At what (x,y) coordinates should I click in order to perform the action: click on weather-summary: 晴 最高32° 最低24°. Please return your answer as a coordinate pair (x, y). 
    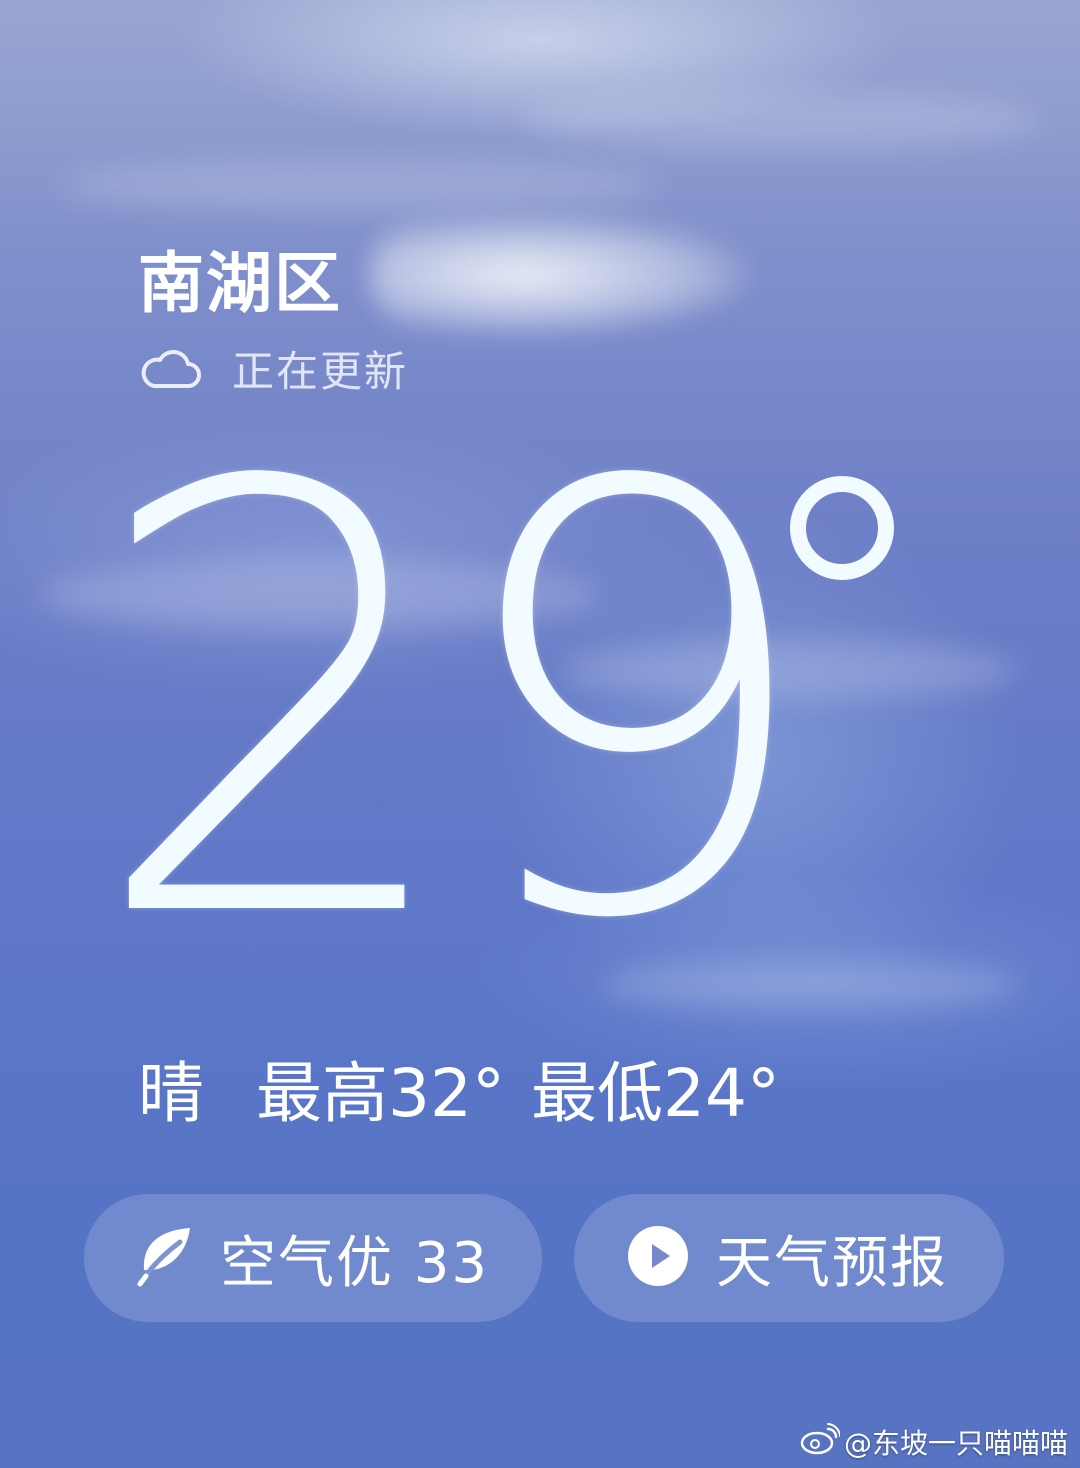
    Looking at the image, I should click on (459, 1094).